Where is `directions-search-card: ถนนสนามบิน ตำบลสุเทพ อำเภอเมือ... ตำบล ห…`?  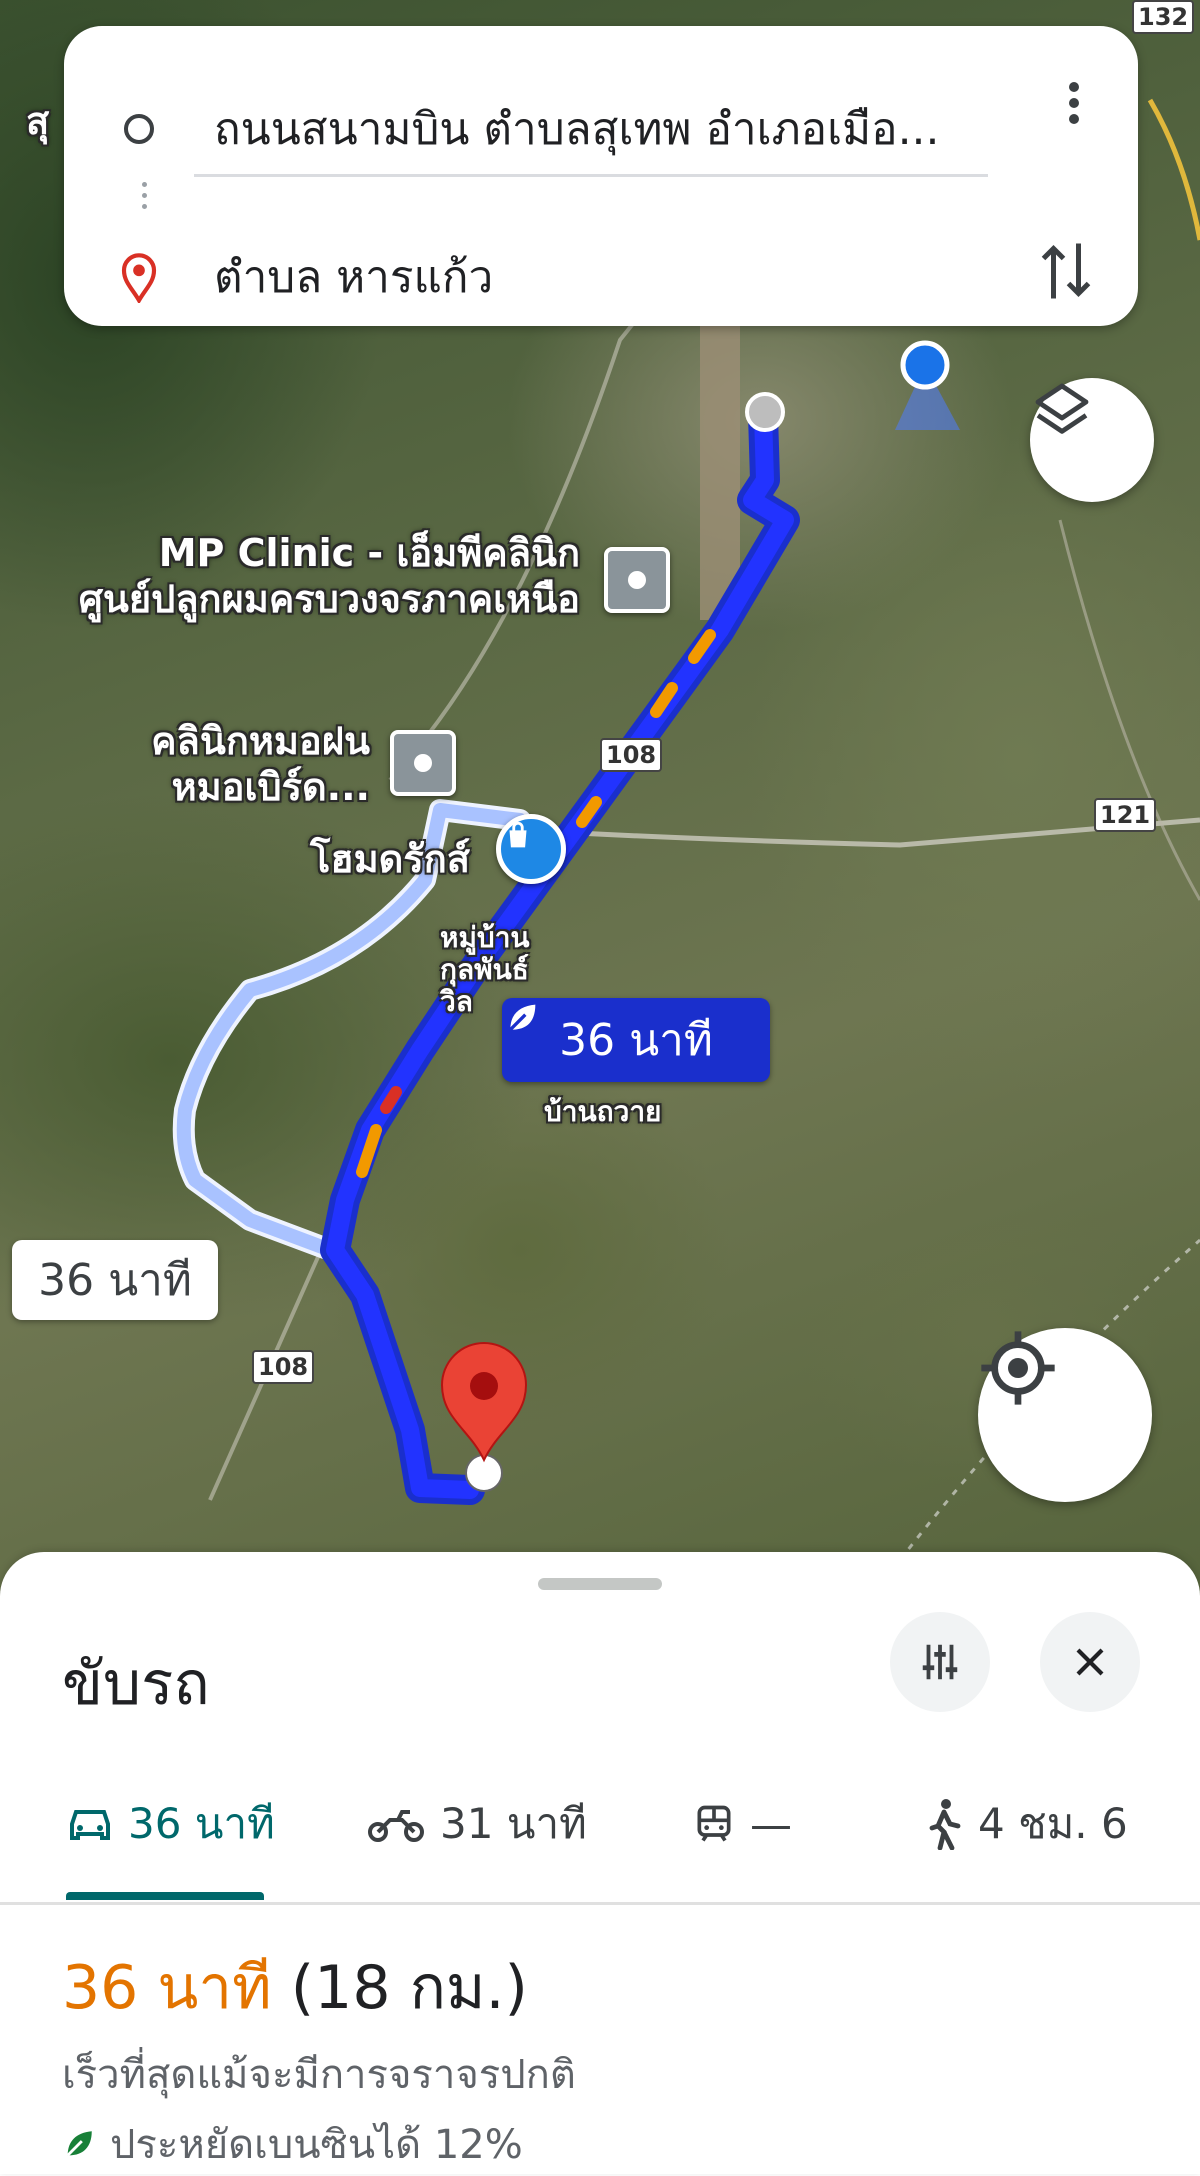 directions-search-card: ถนนสนามบิน ตำบลสุเทพ อำเภอเมือ... ตำบล ห… is located at coordinates (601, 176).